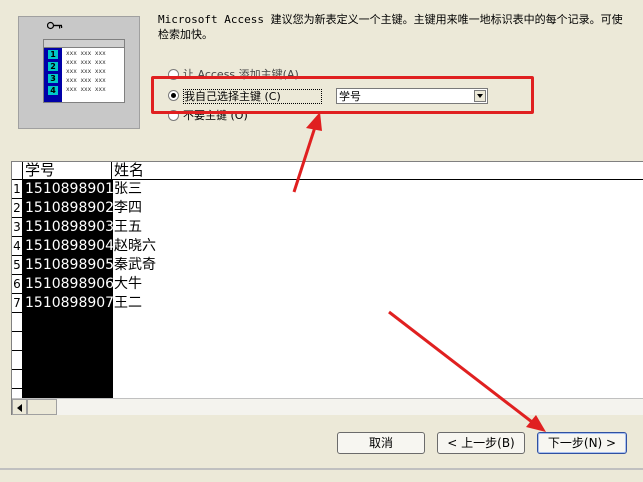 The height and width of the screenshot is (482, 643). What do you see at coordinates (68, 227) in the screenshot?
I see `cell-id: 1510898903` at bounding box center [68, 227].